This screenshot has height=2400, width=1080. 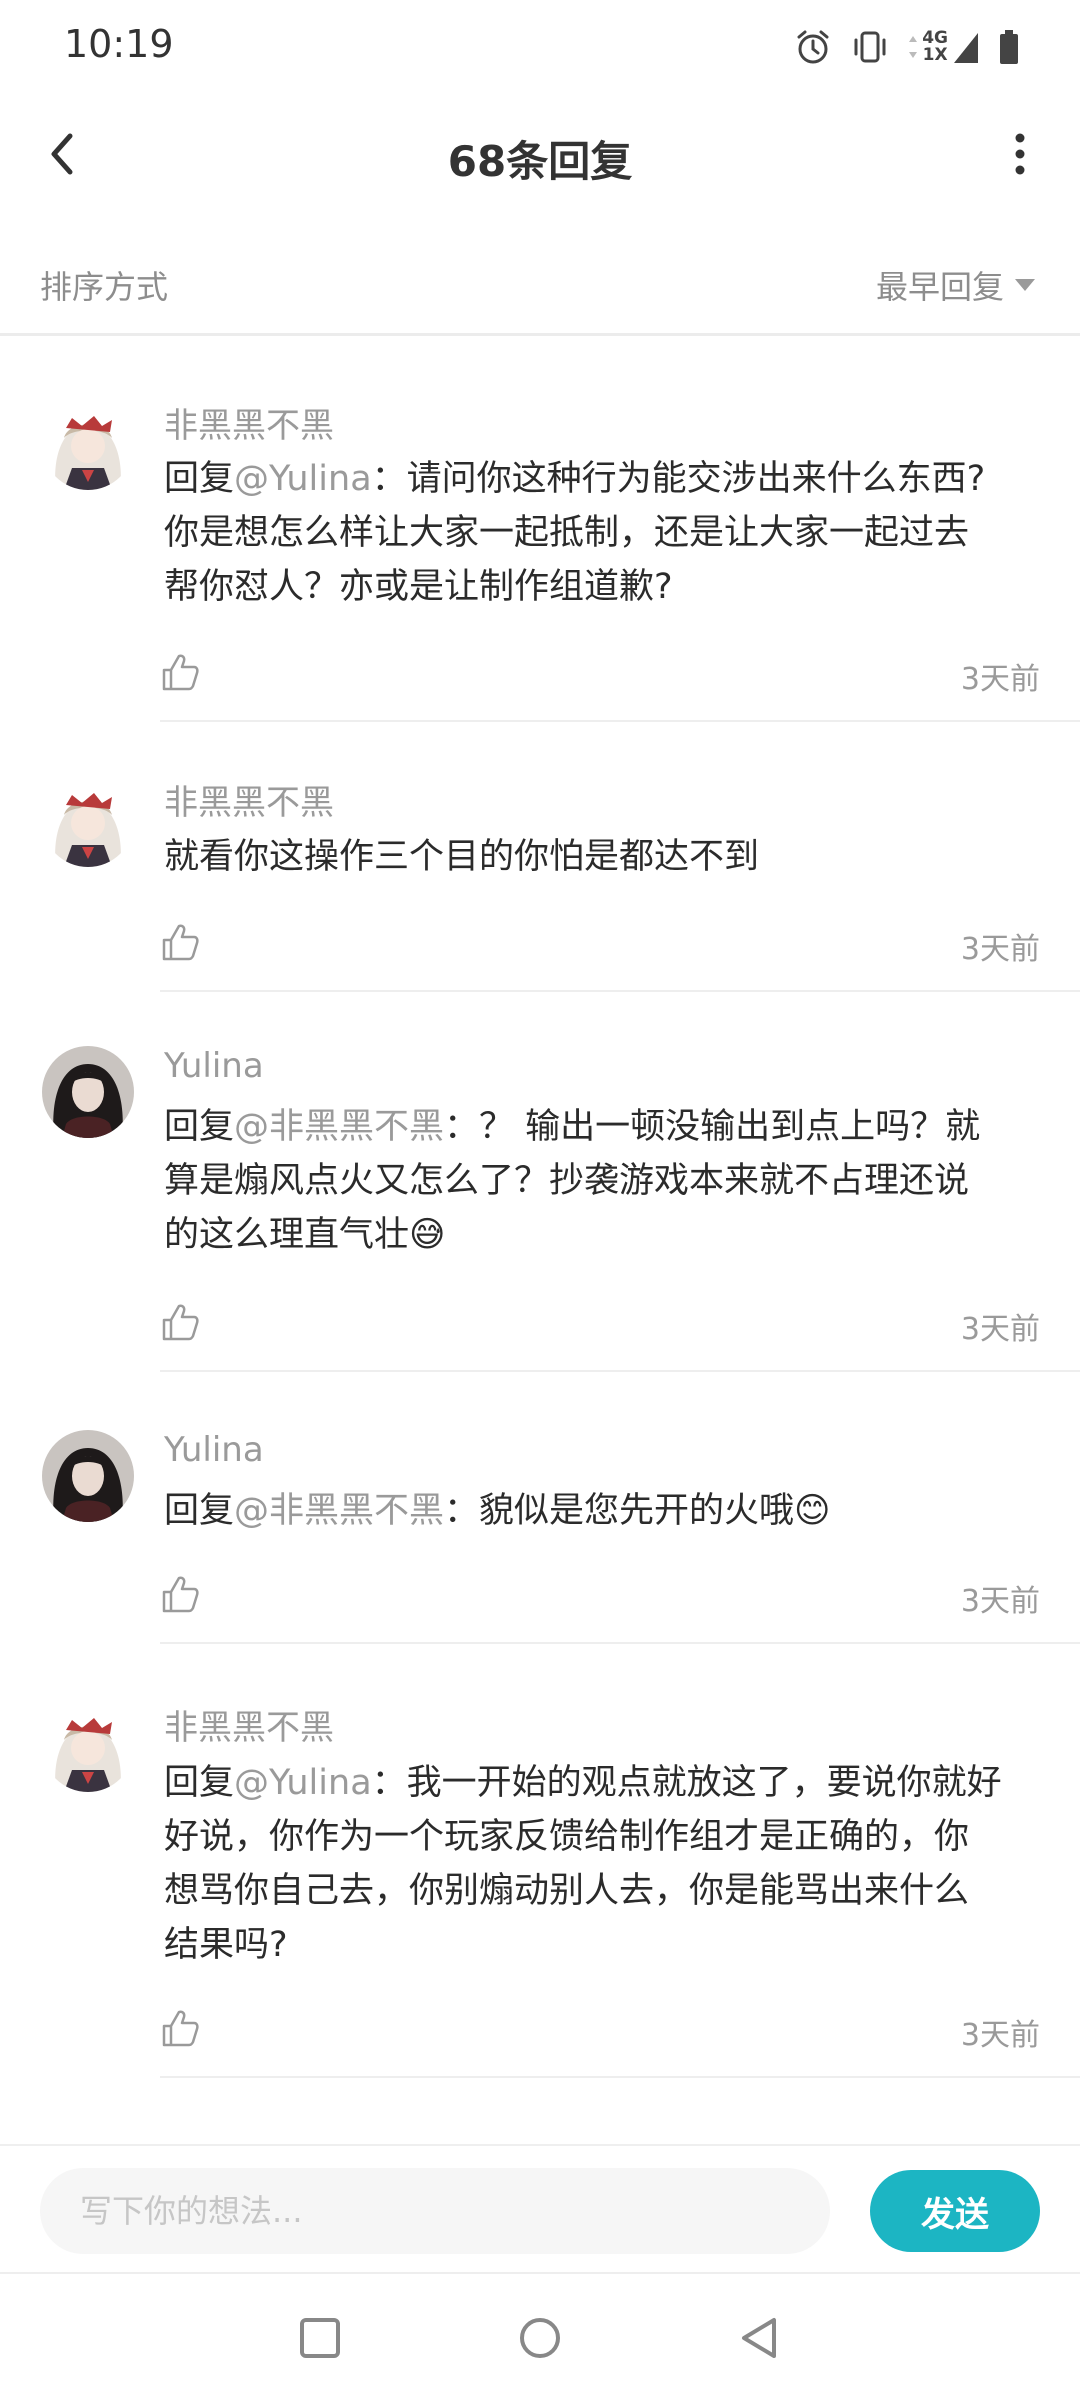 What do you see at coordinates (305, 1235) in the screenshot?
I see `comment-line: 的这么理直气壮😅` at bounding box center [305, 1235].